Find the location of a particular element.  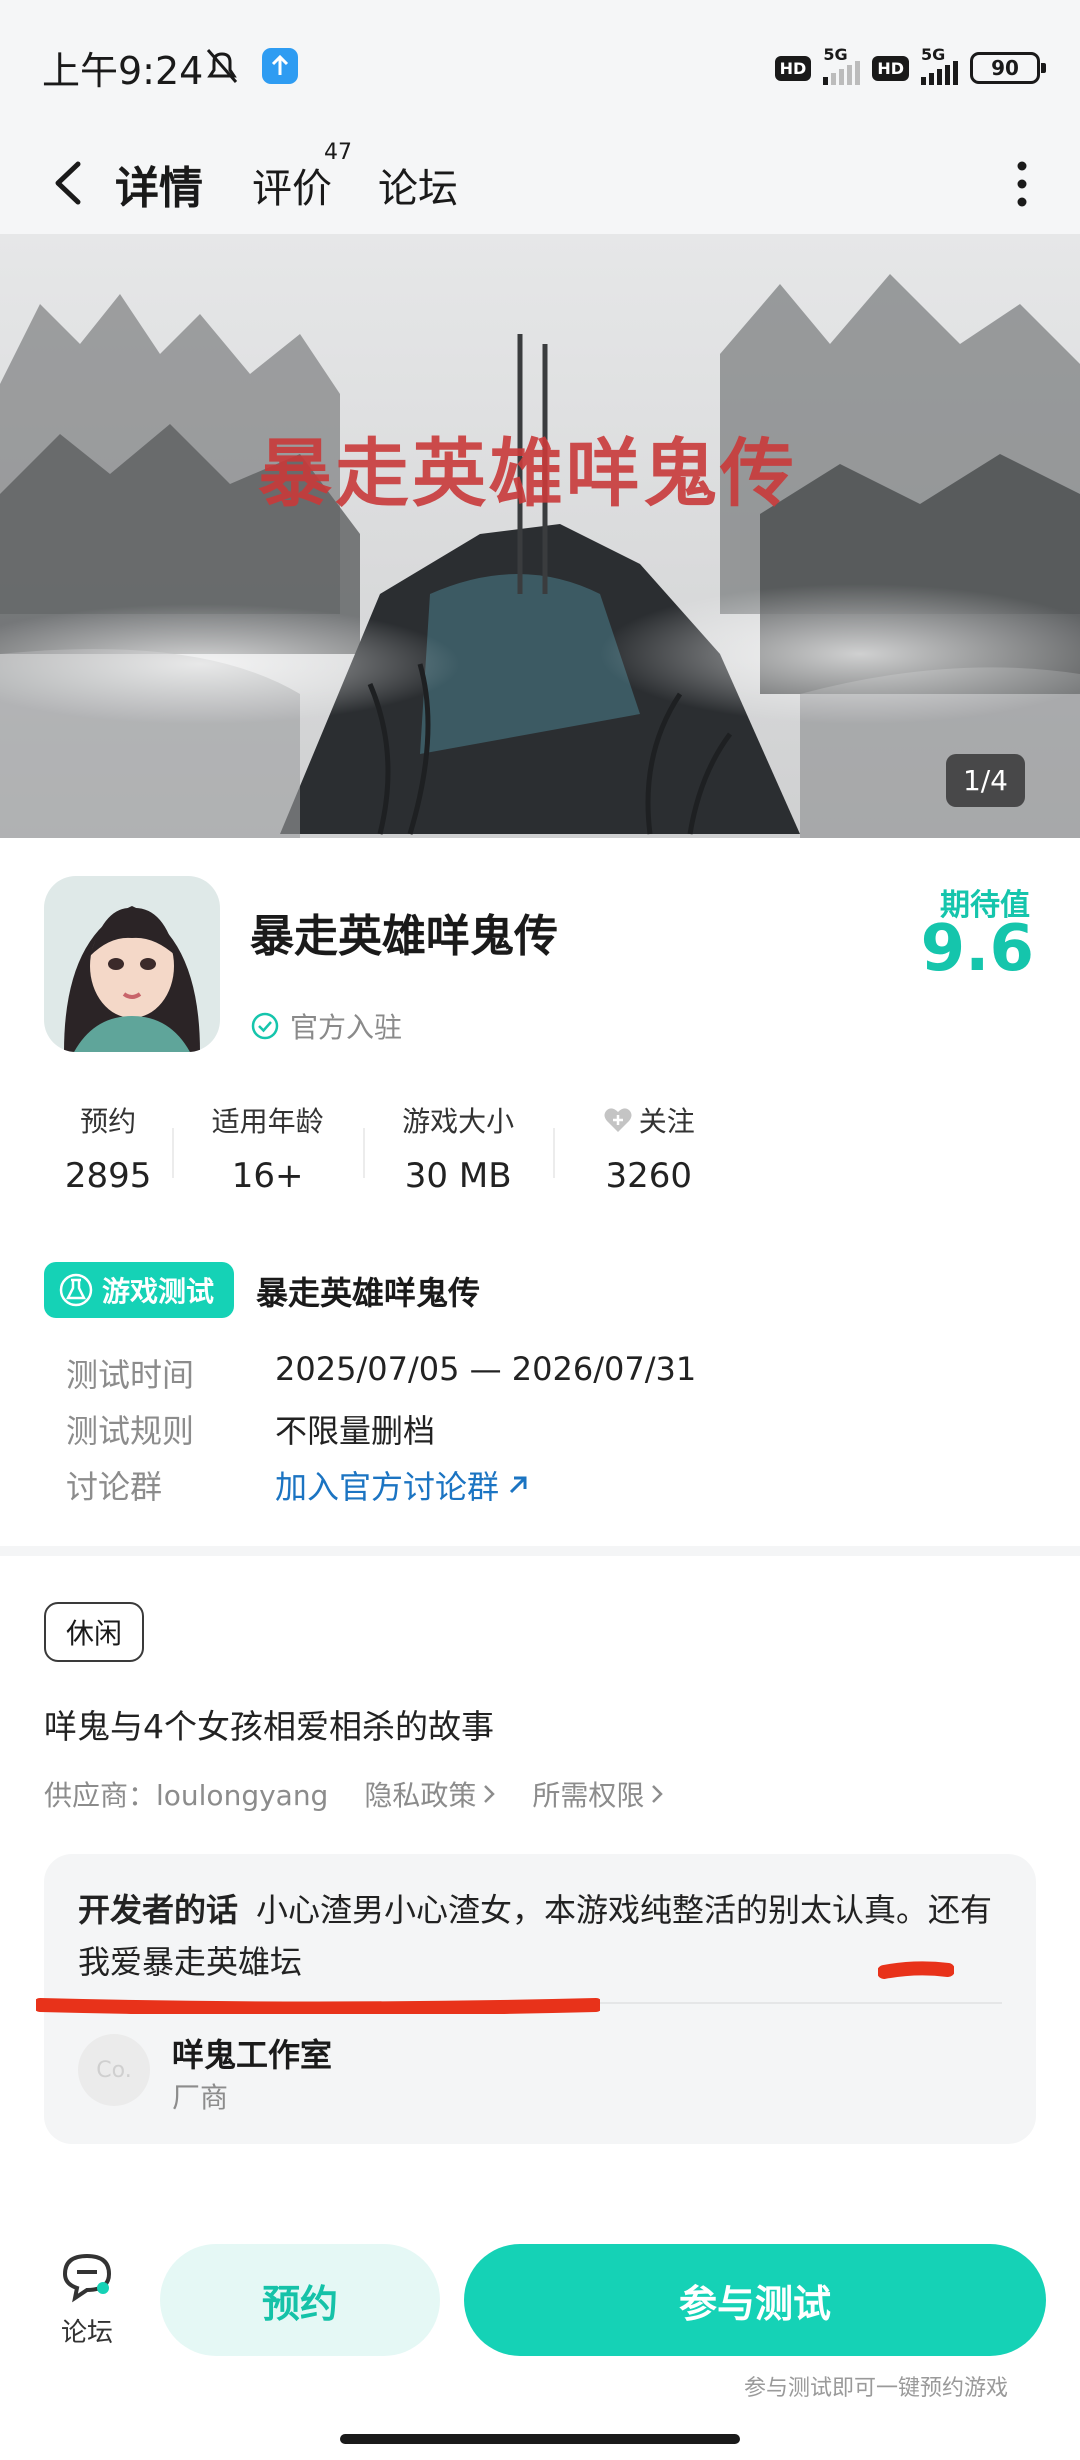

red-mark-annotation is located at coordinates (916, 1970).